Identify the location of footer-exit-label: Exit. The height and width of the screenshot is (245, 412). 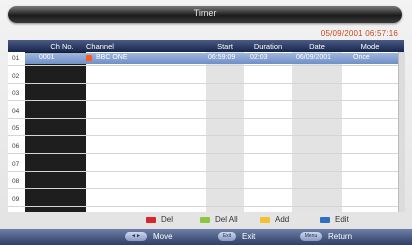
(249, 236).